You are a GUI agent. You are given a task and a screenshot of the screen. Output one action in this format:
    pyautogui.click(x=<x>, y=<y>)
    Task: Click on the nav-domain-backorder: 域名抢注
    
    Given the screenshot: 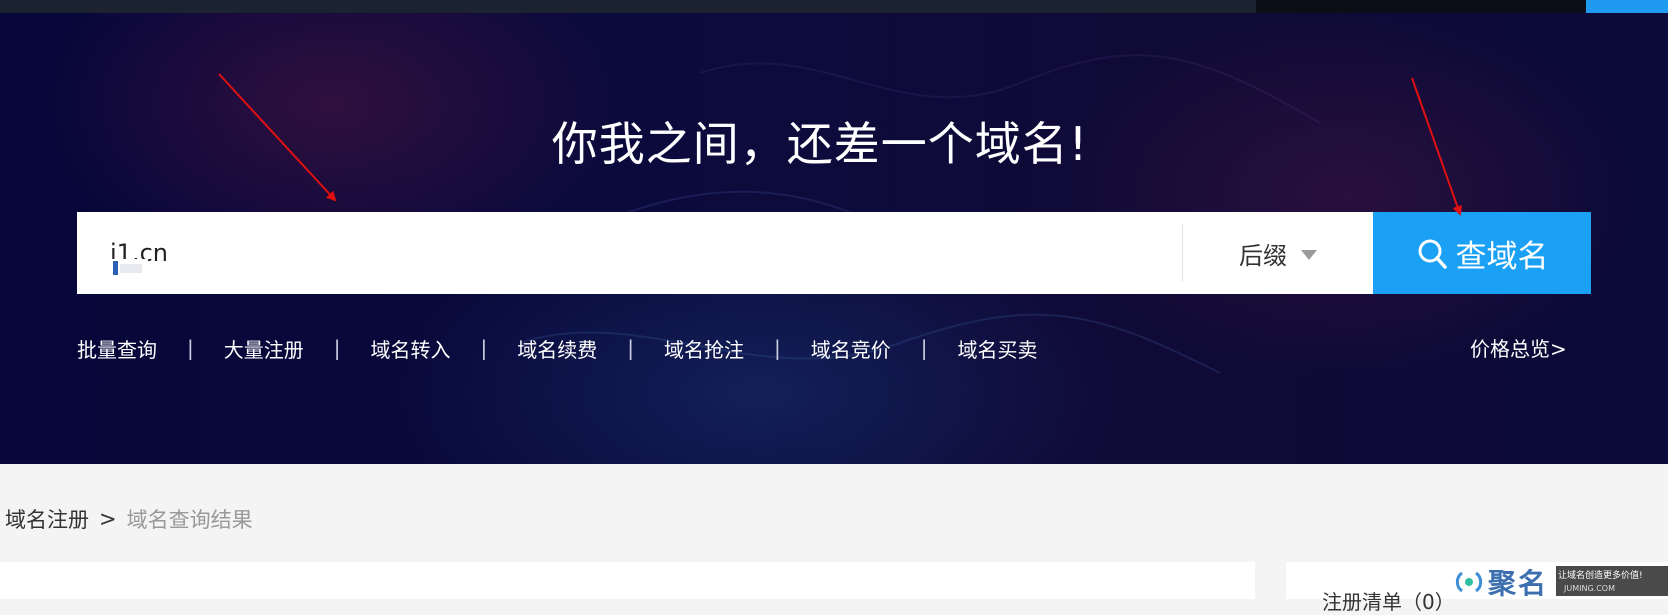 What is the action you would take?
    pyautogui.click(x=704, y=348)
    